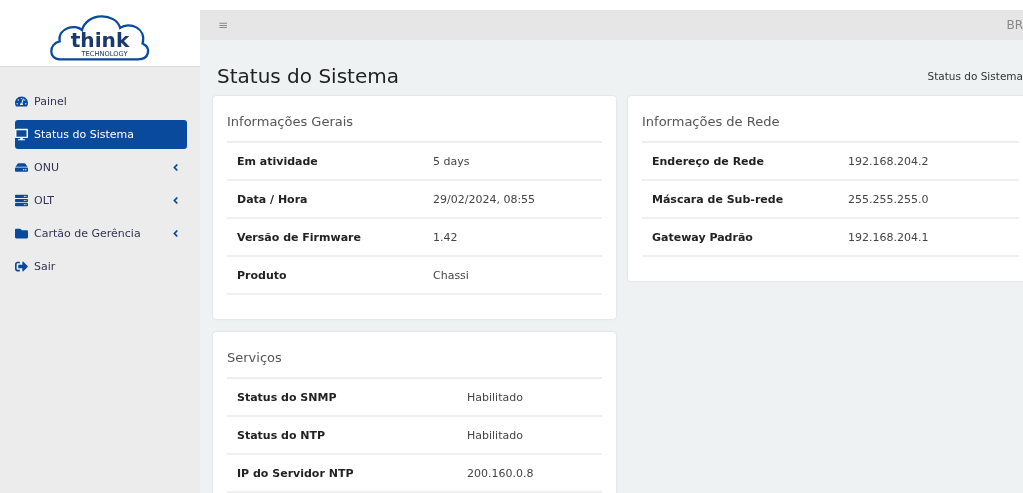  I want to click on row-value: 5 days, so click(452, 161).